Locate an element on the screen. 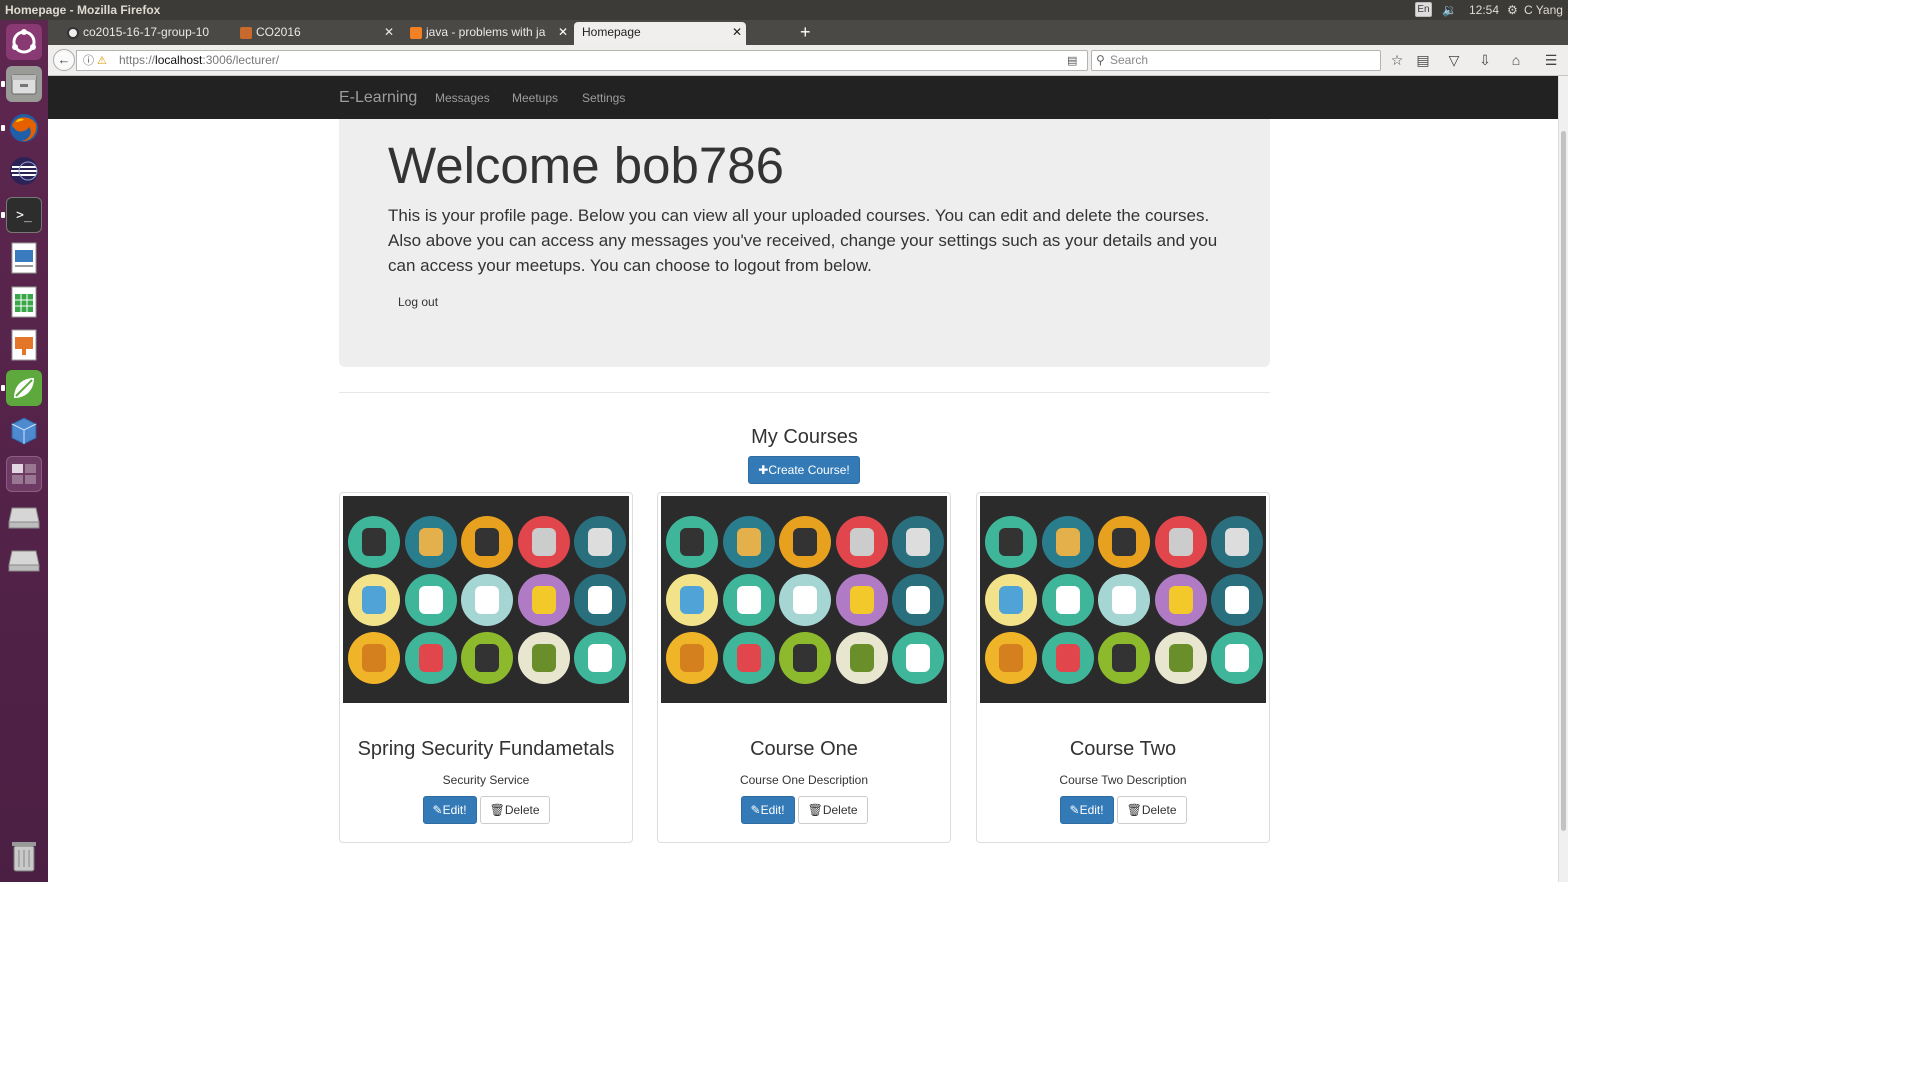 The image size is (1920, 1080). impress-icon is located at coordinates (24, 345).